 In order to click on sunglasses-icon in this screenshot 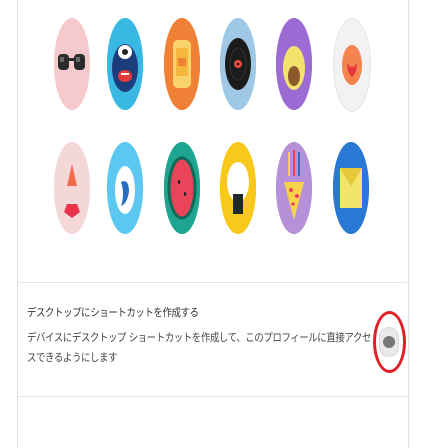, I will do `click(72, 64)`.